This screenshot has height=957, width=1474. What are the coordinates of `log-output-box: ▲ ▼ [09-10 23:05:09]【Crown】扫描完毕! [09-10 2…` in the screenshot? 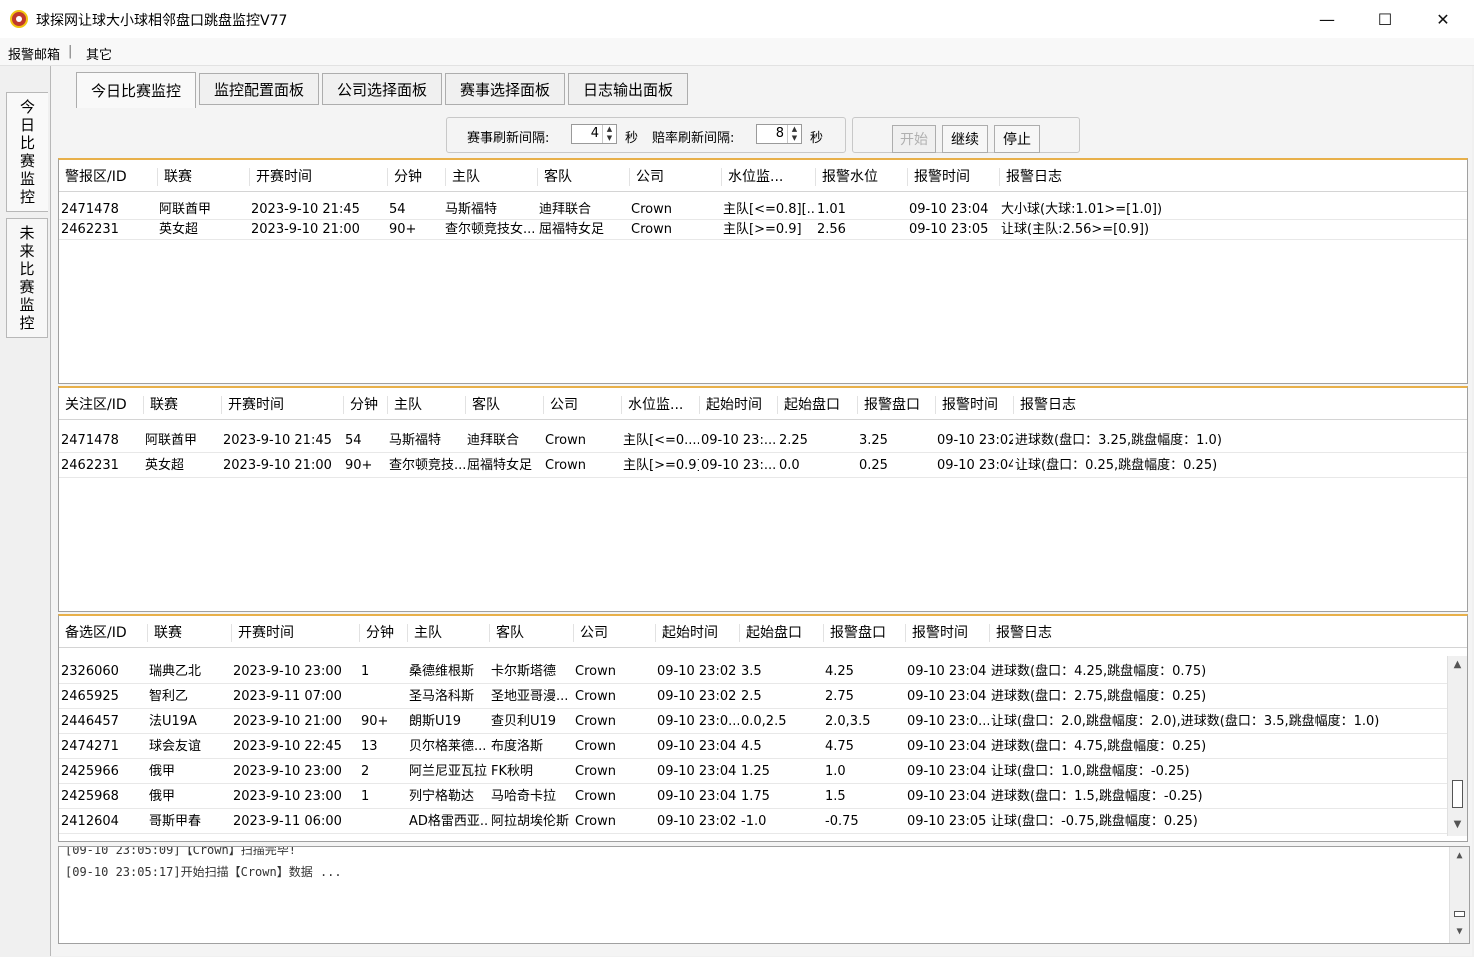 It's located at (764, 895).